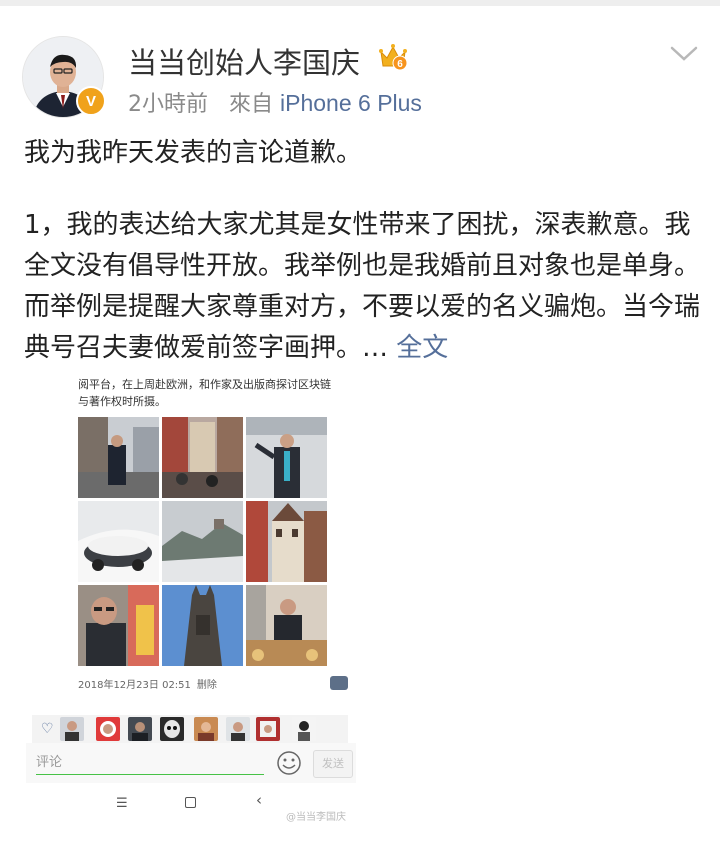 The width and height of the screenshot is (720, 843). What do you see at coordinates (250, 104) in the screenshot?
I see `source-prefix: 來自` at bounding box center [250, 104].